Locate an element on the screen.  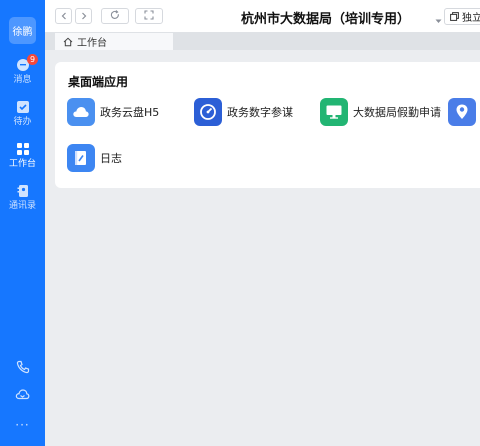
more-icon: ··· is located at coordinates (22, 425).